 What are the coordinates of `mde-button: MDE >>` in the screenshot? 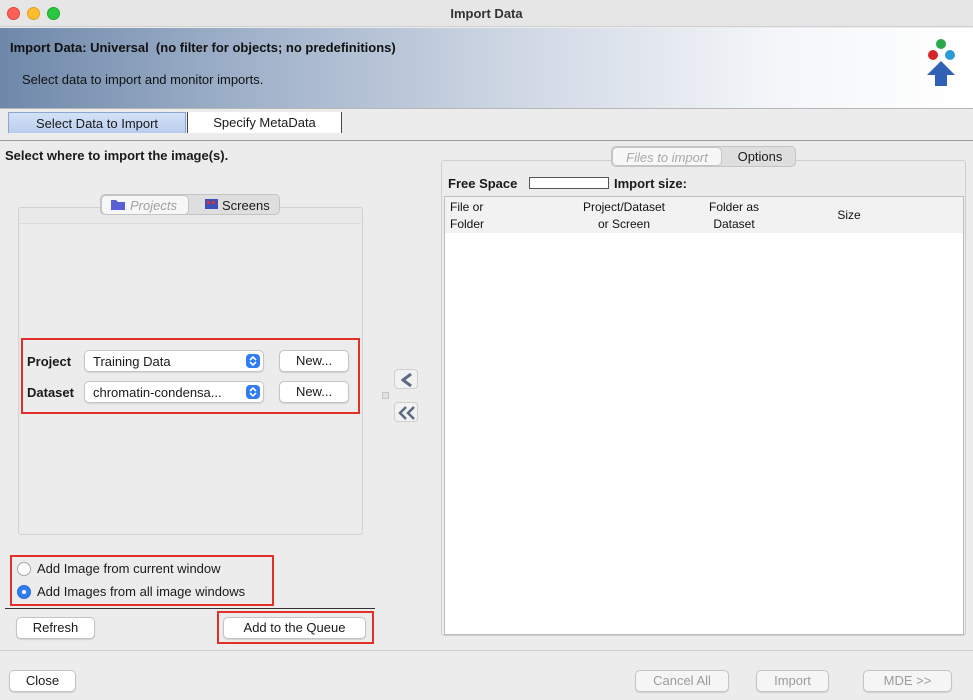 It's located at (907, 681).